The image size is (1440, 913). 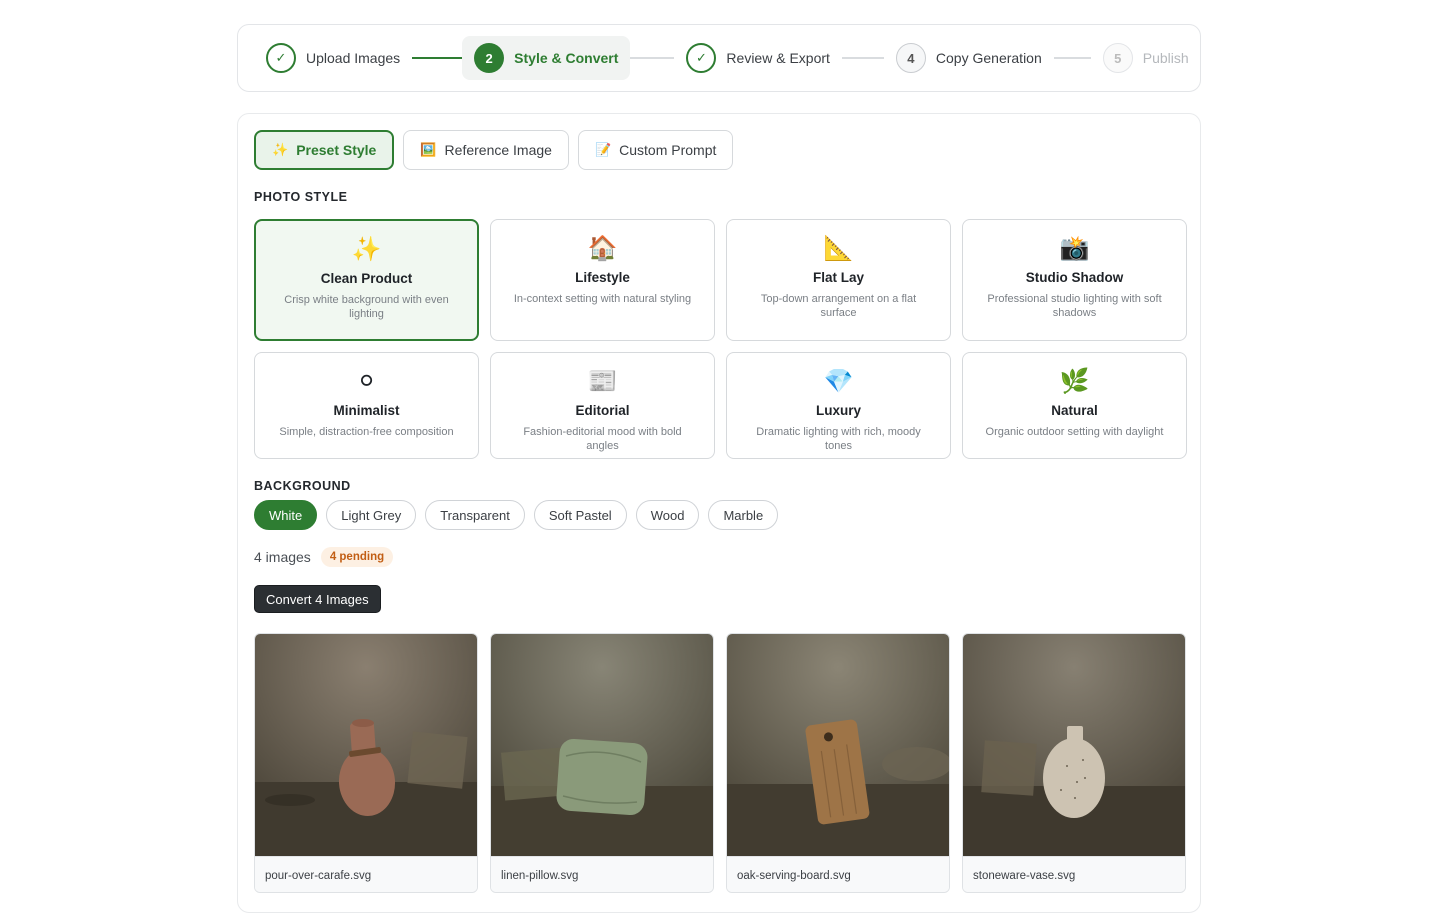 I want to click on image-filename: linen-pillow.svg, so click(x=602, y=874).